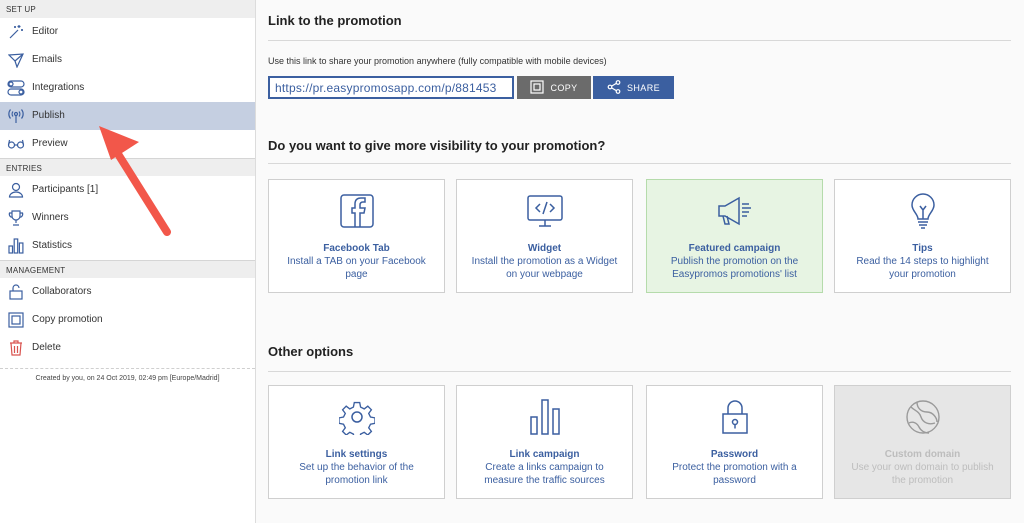  What do you see at coordinates (127, 9) in the screenshot?
I see `section-header-setup: SET UP` at bounding box center [127, 9].